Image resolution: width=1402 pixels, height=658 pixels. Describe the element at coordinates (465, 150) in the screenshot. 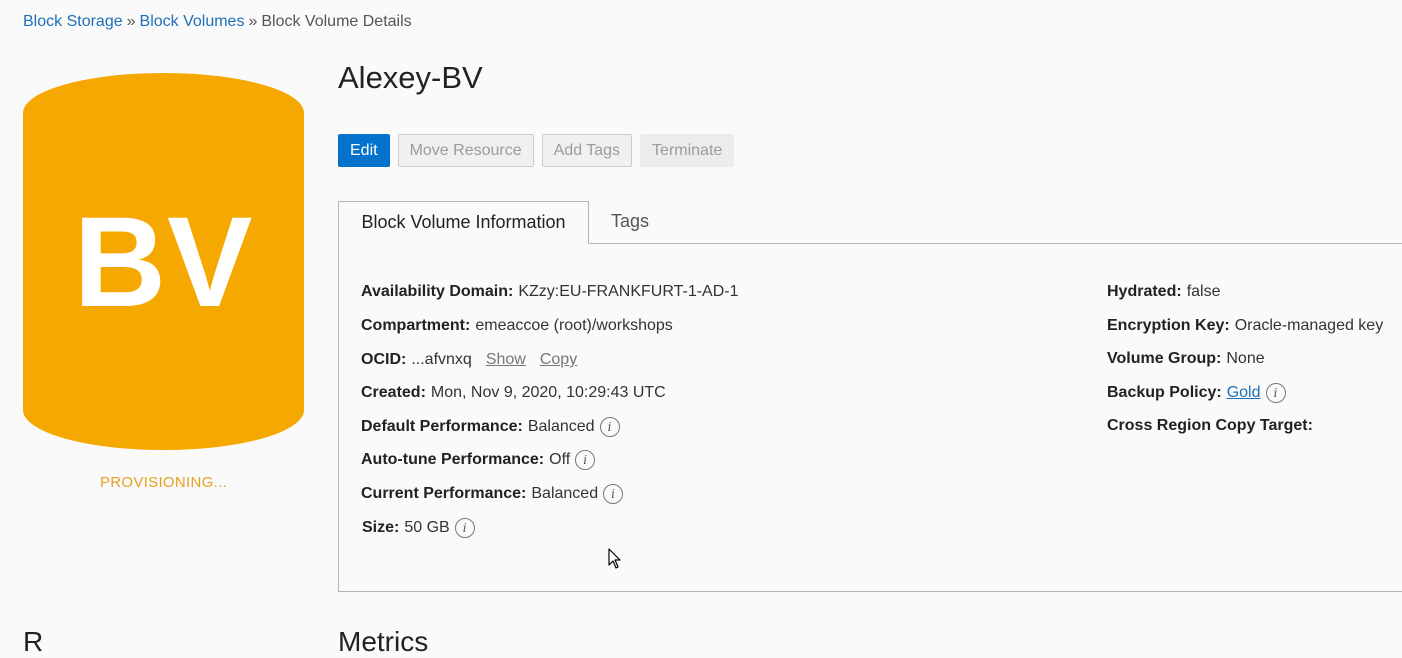

I see `move-resource-button: Move Resource` at that location.